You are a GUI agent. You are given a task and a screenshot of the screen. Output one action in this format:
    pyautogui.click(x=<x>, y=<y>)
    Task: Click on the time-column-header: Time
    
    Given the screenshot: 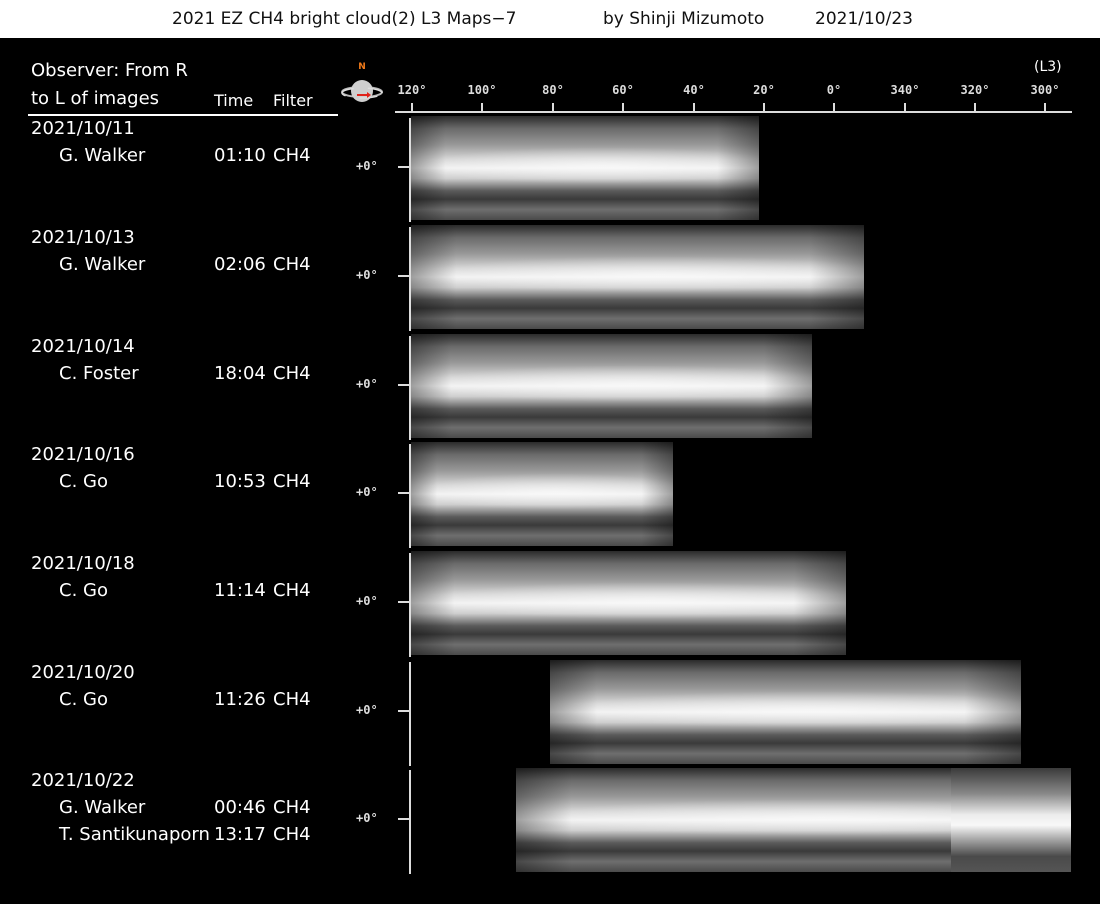 What is the action you would take?
    pyautogui.click(x=234, y=100)
    